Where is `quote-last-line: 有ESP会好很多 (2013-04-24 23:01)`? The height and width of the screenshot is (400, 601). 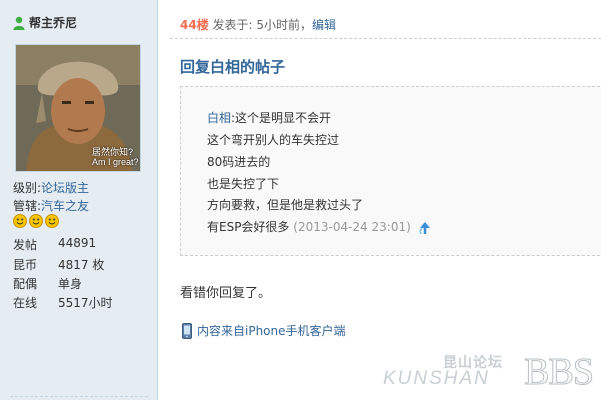
quote-last-line: 有ESP会好很多 (2013-04-24 23:01) is located at coordinates (319, 226).